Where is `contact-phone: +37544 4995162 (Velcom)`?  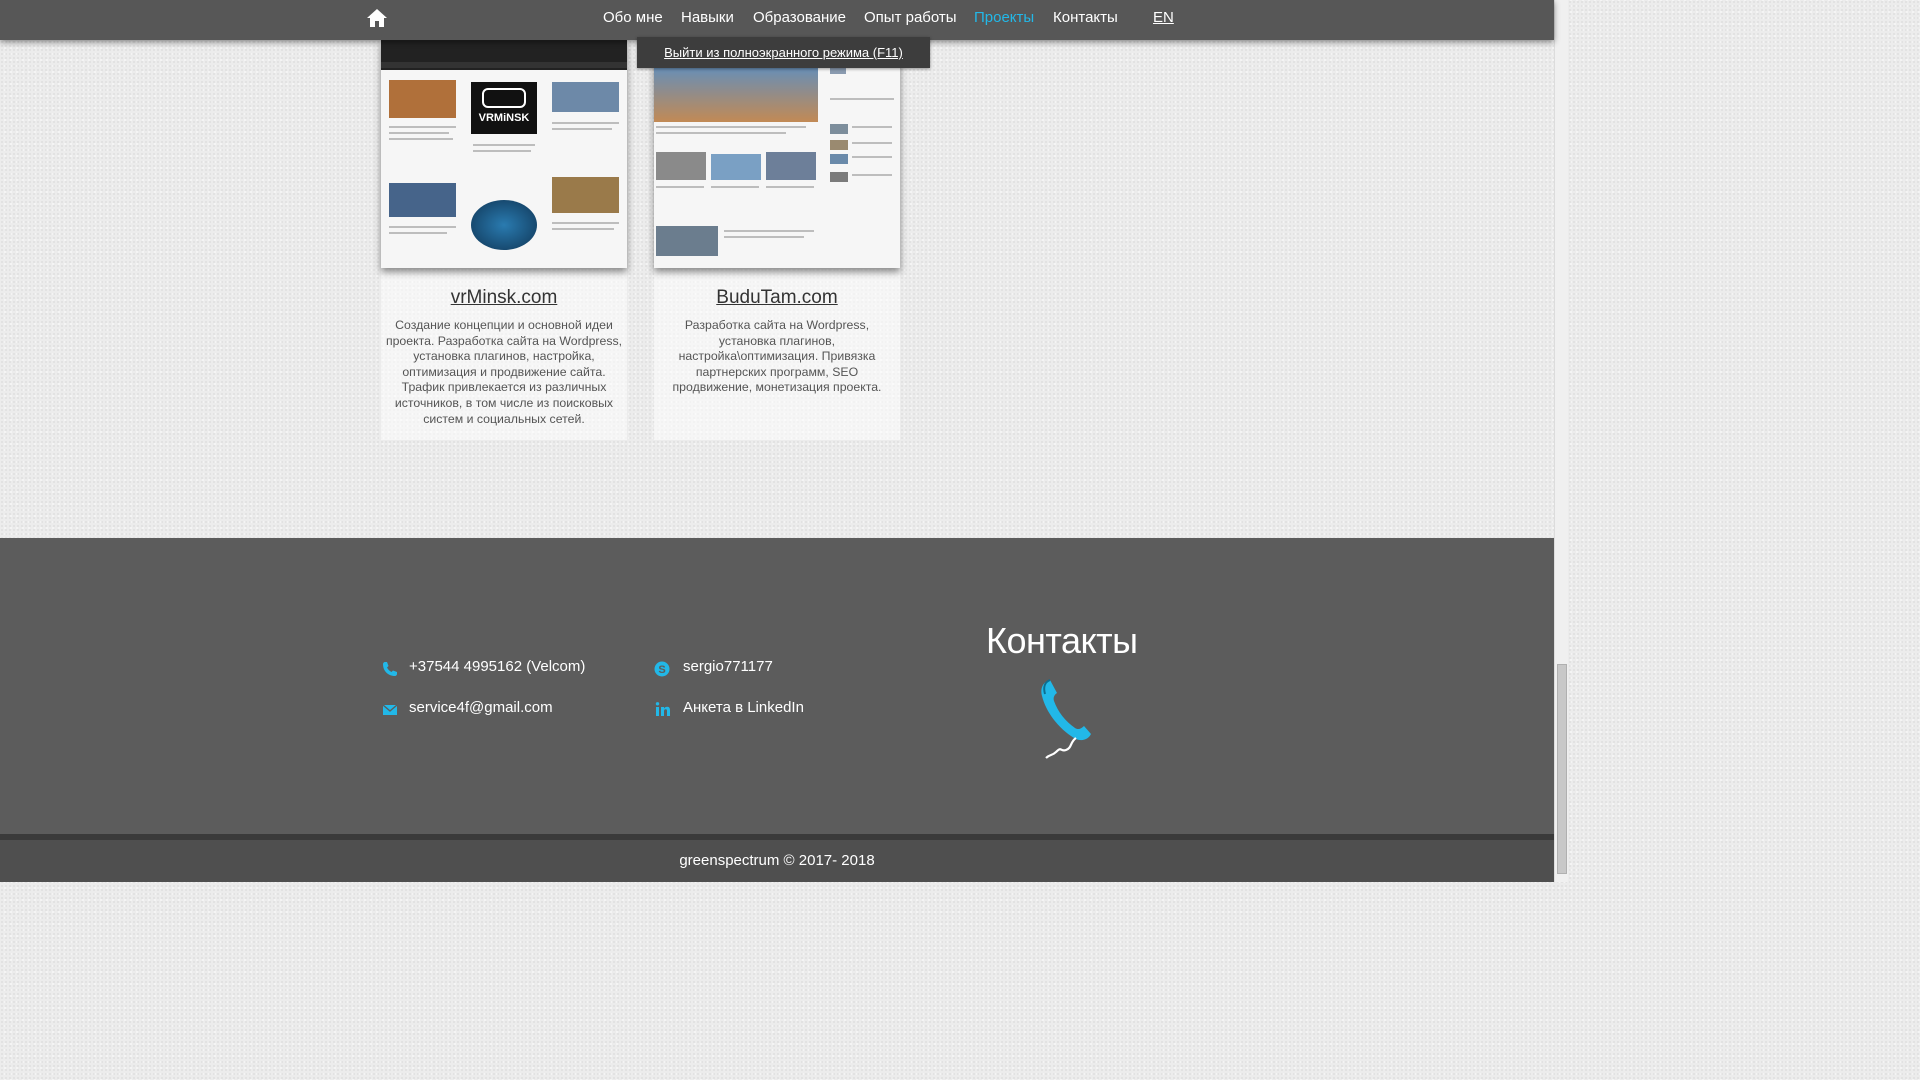 contact-phone: +37544 4995162 (Velcom) is located at coordinates (497, 666).